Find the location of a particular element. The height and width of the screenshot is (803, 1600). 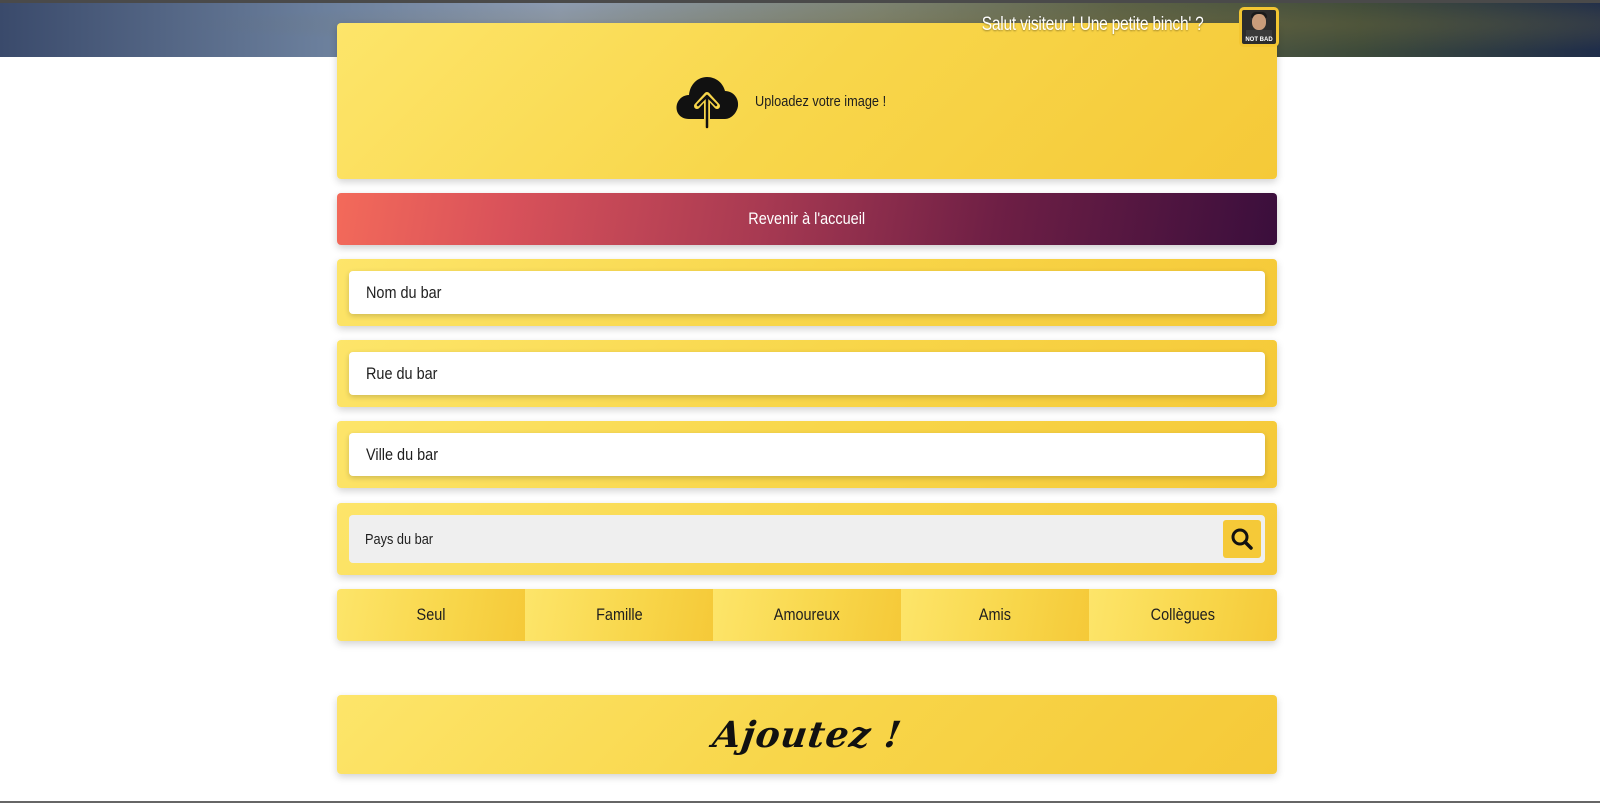

category-label: Collègues is located at coordinates (1183, 614).